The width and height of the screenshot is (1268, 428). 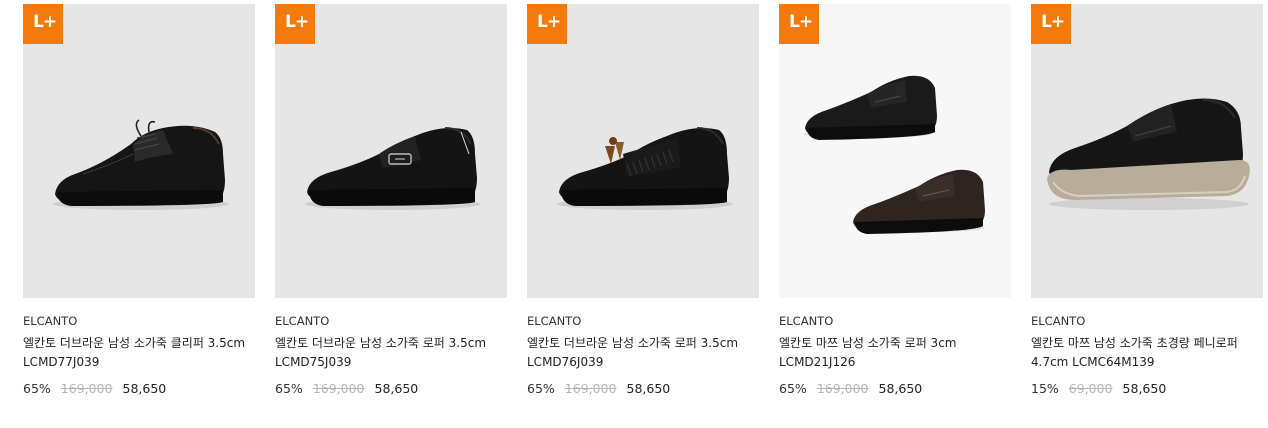 I want to click on product-name: 엘칸토 더브라운 남성 소가죽 클리퍼 3.5cm LCMD77J039, so click(x=139, y=353).